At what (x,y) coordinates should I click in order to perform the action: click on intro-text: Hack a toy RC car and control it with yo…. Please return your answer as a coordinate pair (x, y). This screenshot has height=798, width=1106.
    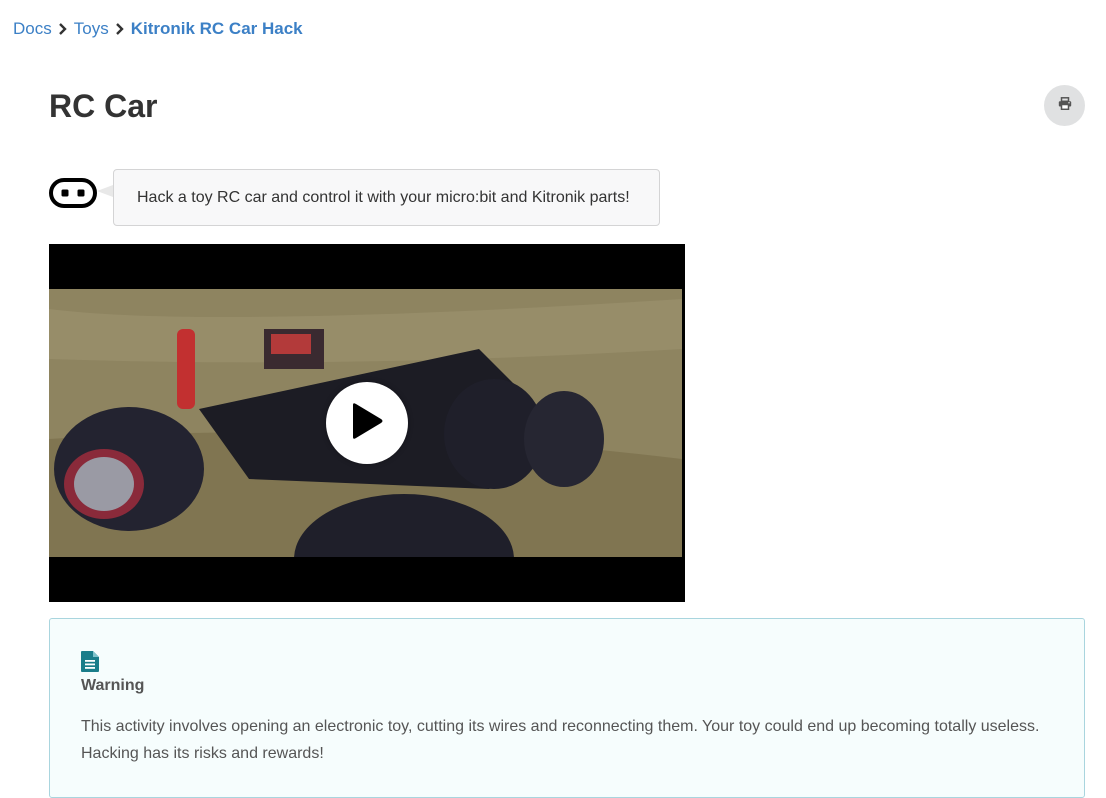
    Looking at the image, I should click on (383, 197).